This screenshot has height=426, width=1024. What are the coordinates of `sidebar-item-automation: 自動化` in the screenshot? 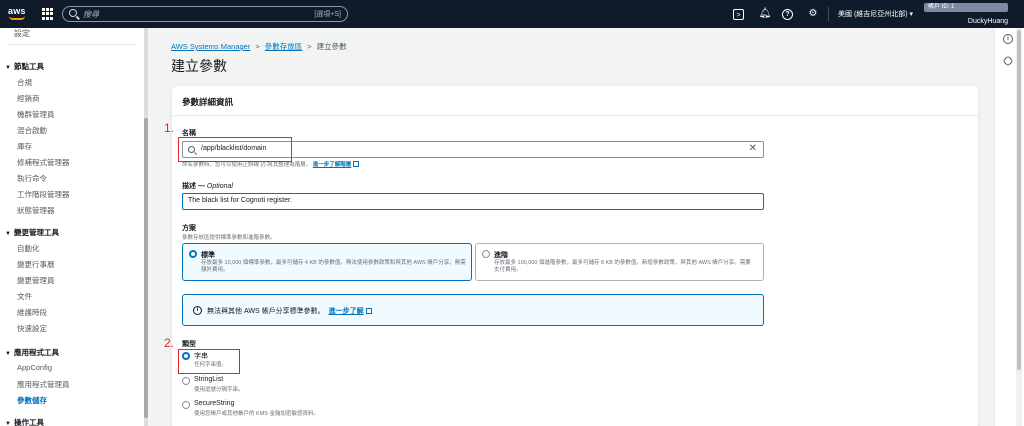 It's located at (28, 248).